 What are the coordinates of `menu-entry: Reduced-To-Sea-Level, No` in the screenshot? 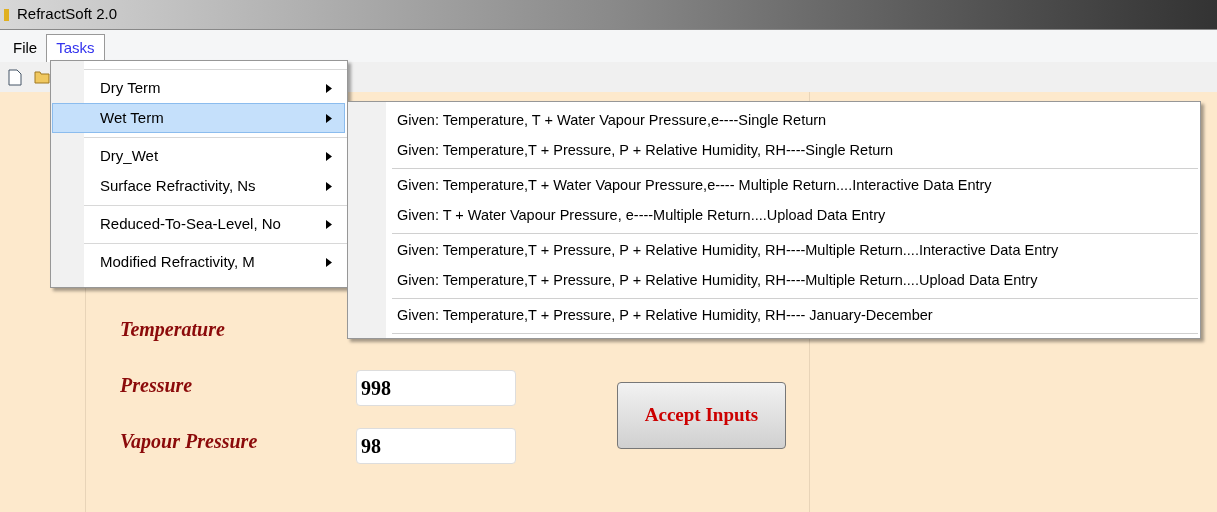 It's located at (198, 224).